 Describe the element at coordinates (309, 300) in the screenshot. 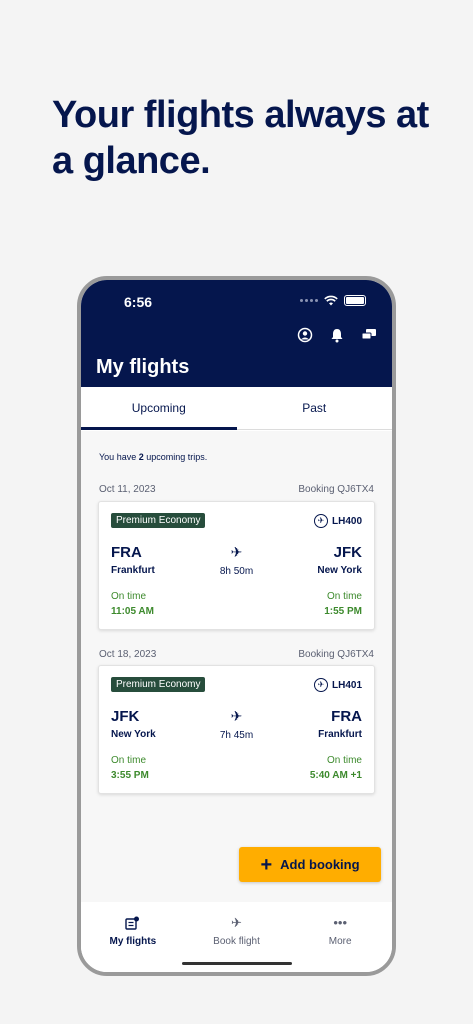

I see `signal-icon` at that location.